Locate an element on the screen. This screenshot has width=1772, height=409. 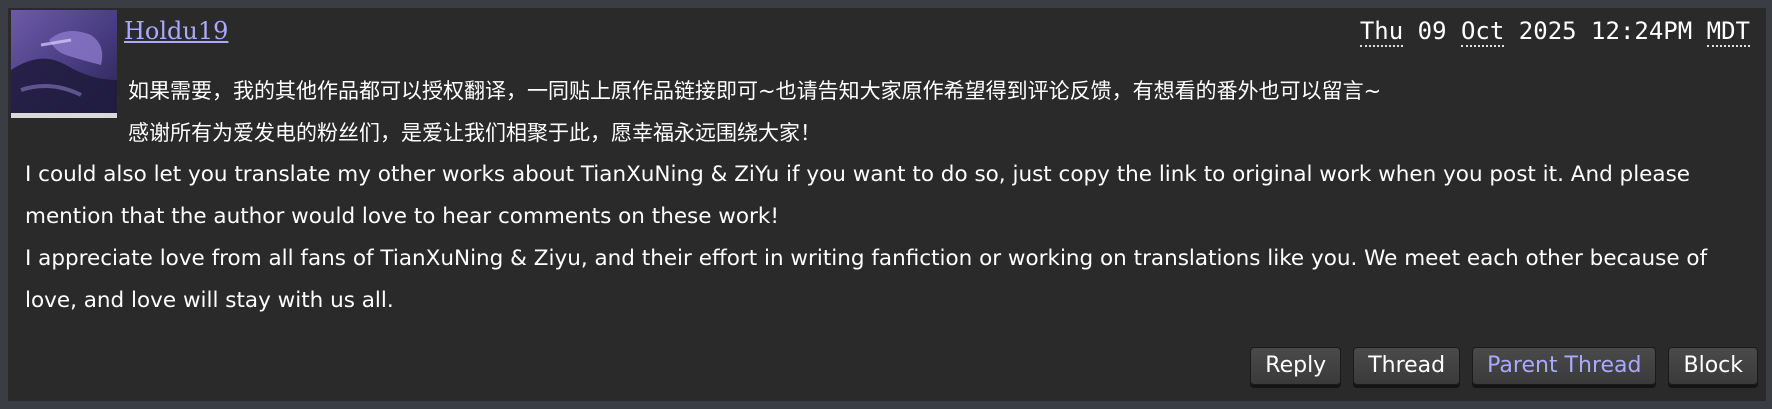
day: 09 is located at coordinates (1432, 31).